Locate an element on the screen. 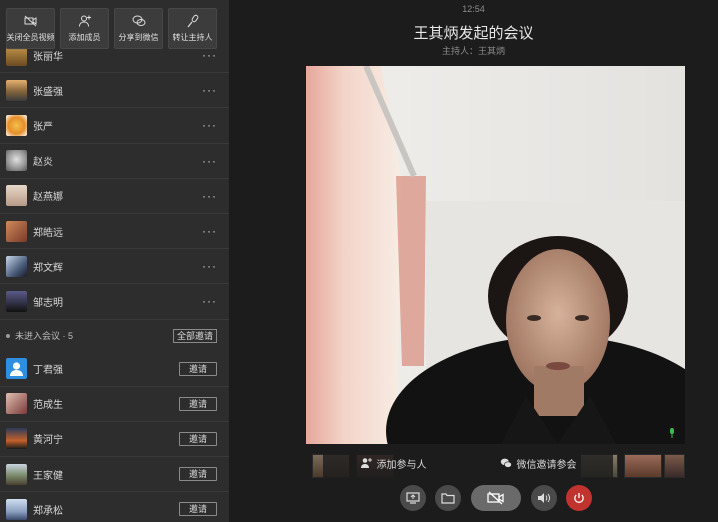 The width and height of the screenshot is (718, 522). status-dot is located at coordinates (8, 335).